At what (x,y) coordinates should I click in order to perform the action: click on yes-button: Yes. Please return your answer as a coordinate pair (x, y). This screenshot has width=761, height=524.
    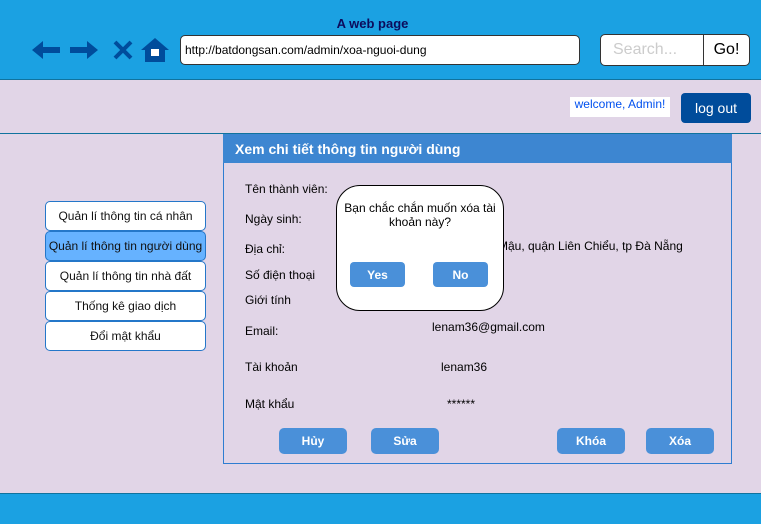
    Looking at the image, I should click on (377, 274).